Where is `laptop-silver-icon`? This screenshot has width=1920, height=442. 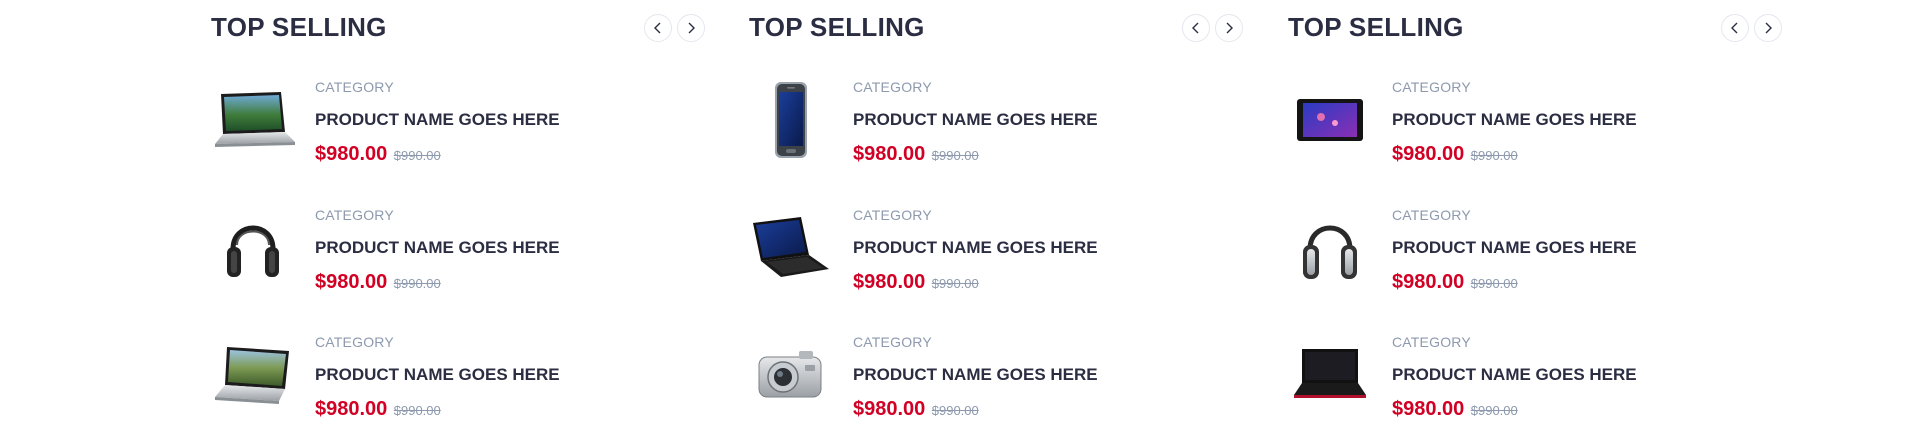 laptop-silver-icon is located at coordinates (255, 119).